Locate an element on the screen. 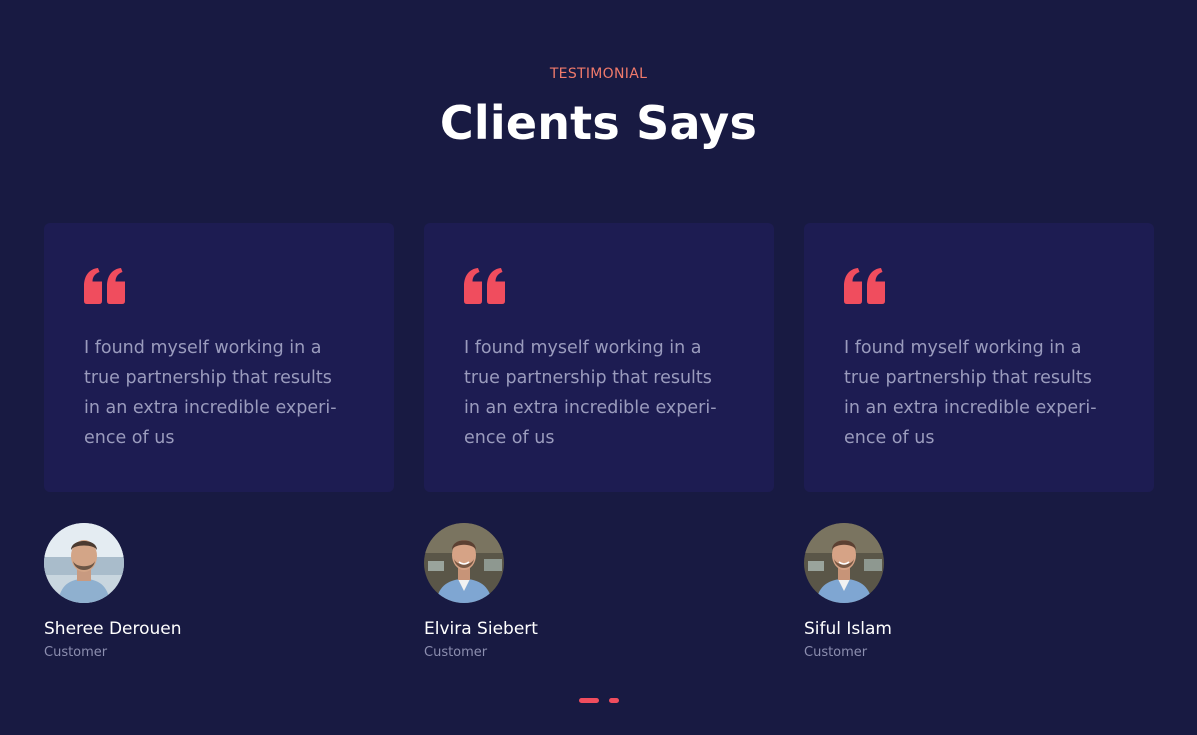 The image size is (1197, 735). carousel-pagination is located at coordinates (599, 700).